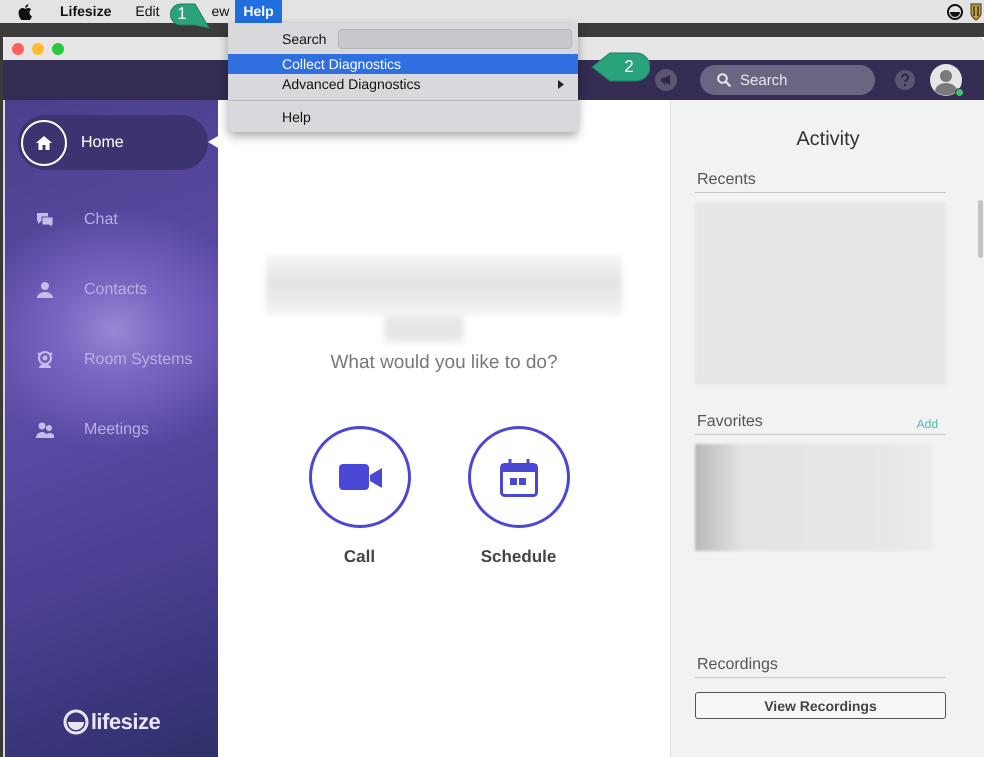  Describe the element at coordinates (18, 48) in the screenshot. I see `close-button` at that location.